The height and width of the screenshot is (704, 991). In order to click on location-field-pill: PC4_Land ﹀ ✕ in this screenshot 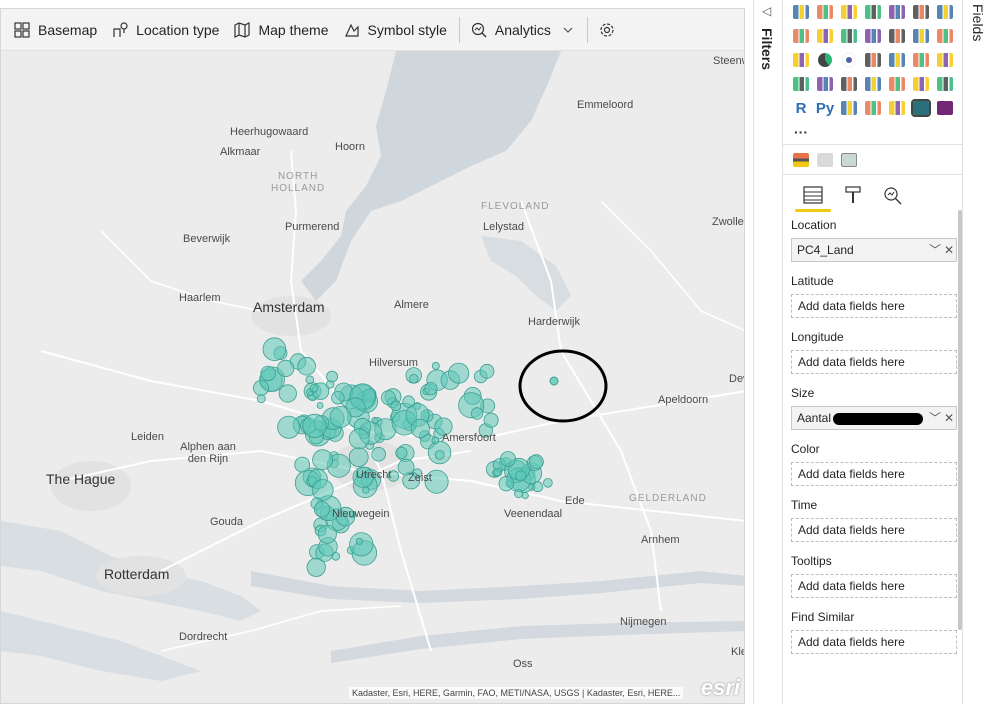, I will do `click(874, 250)`.